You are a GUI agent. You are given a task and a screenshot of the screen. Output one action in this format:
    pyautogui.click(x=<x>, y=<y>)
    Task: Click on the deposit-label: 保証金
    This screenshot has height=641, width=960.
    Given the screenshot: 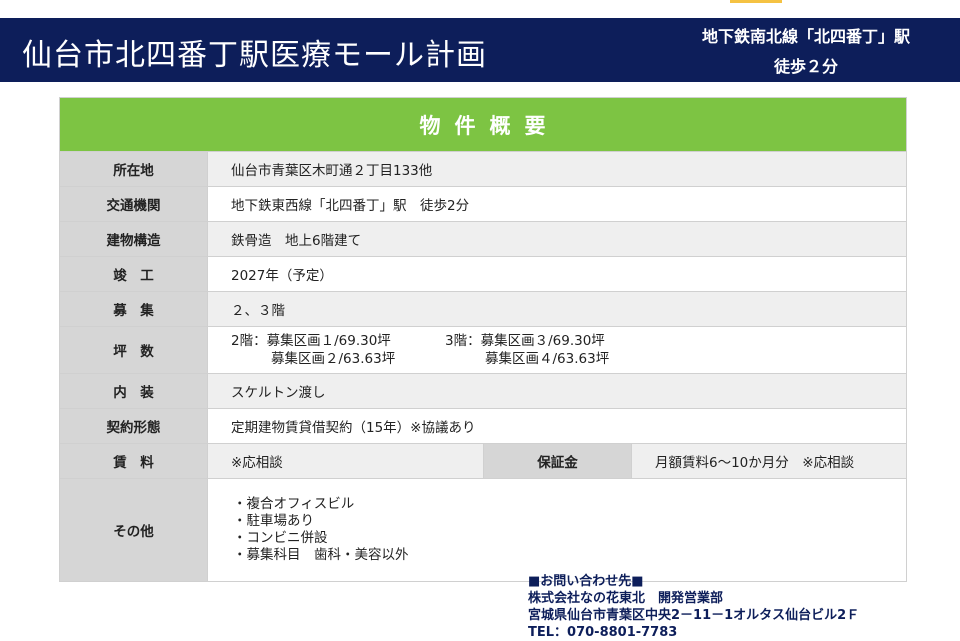 What is the action you would take?
    pyautogui.click(x=557, y=461)
    